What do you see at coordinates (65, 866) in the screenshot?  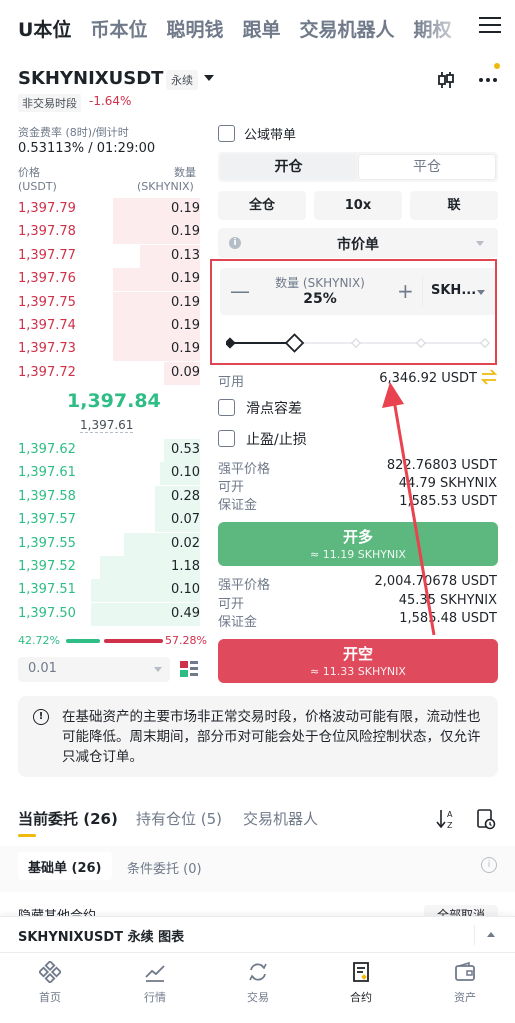 I see `subtab-basic-orders: 基础单 (26)` at bounding box center [65, 866].